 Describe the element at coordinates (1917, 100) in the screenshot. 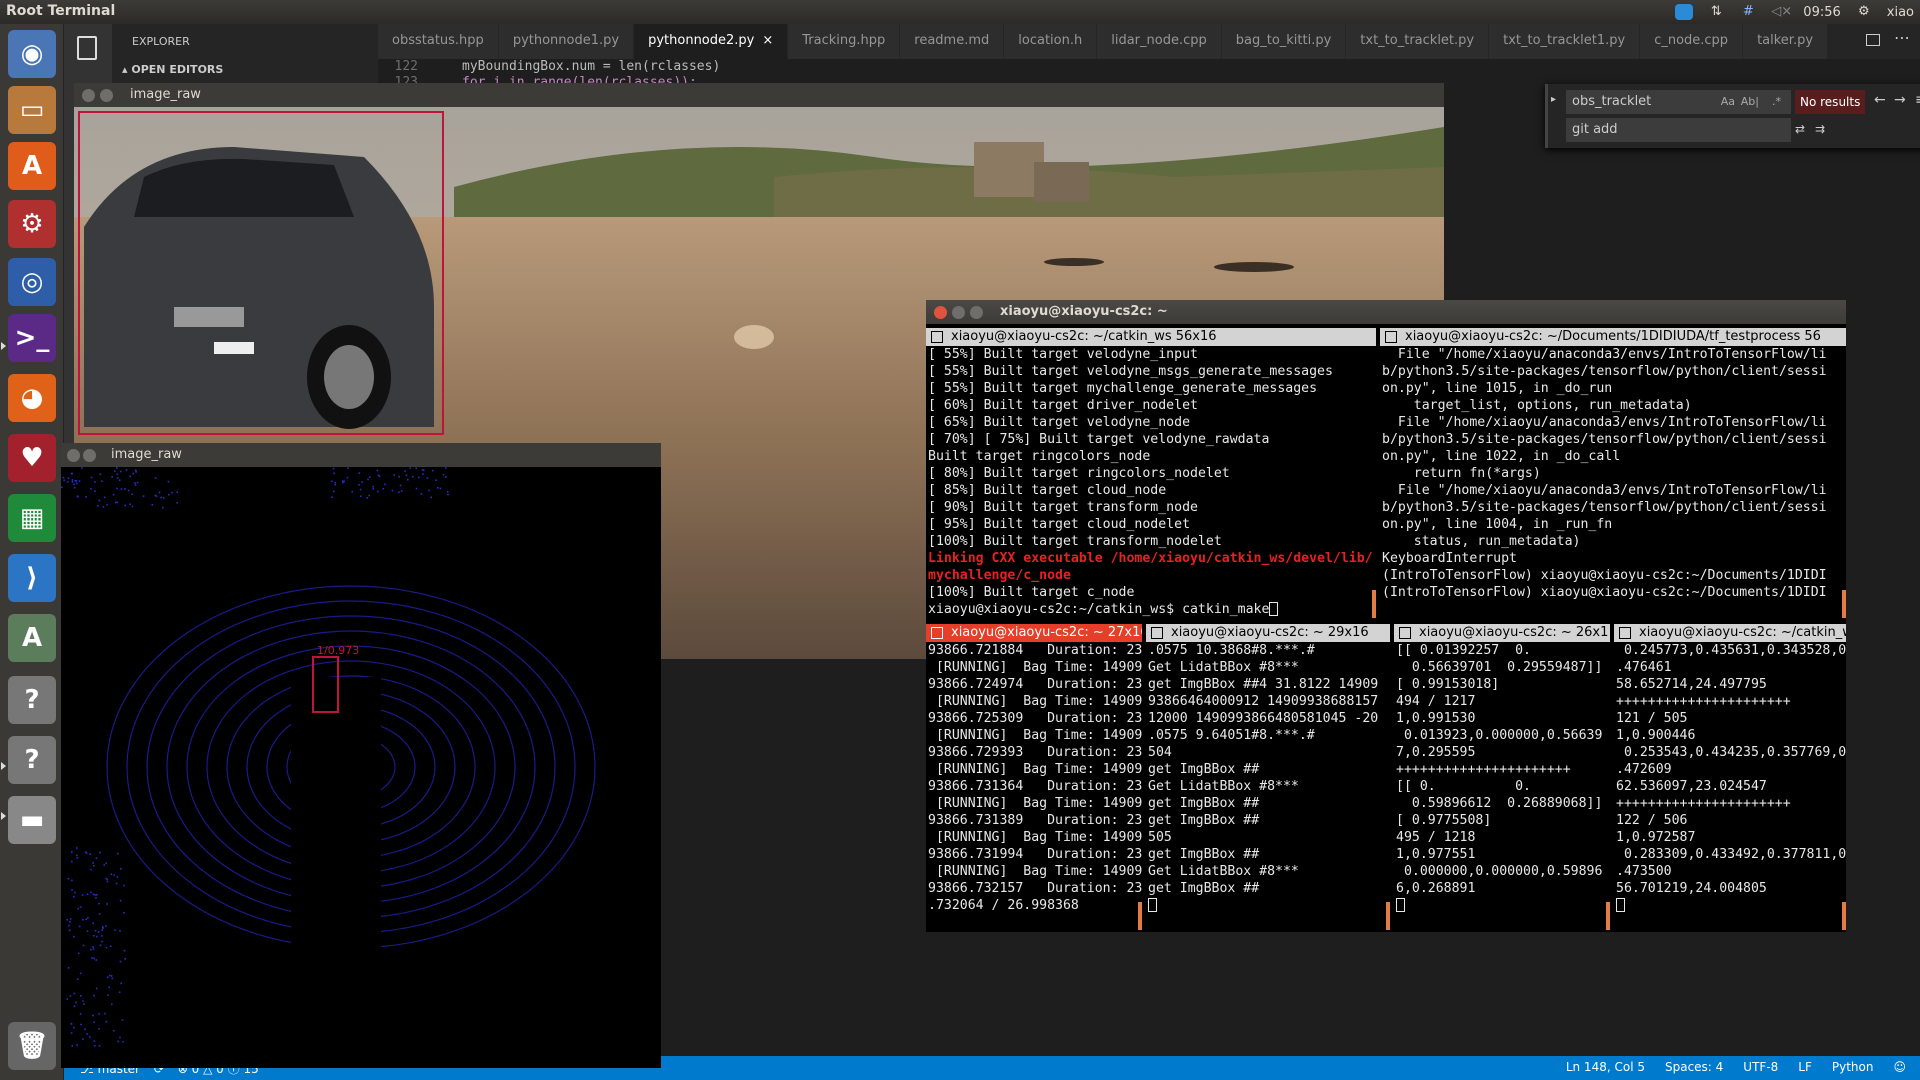

I see `find-in-selection-icon: ≡` at that location.